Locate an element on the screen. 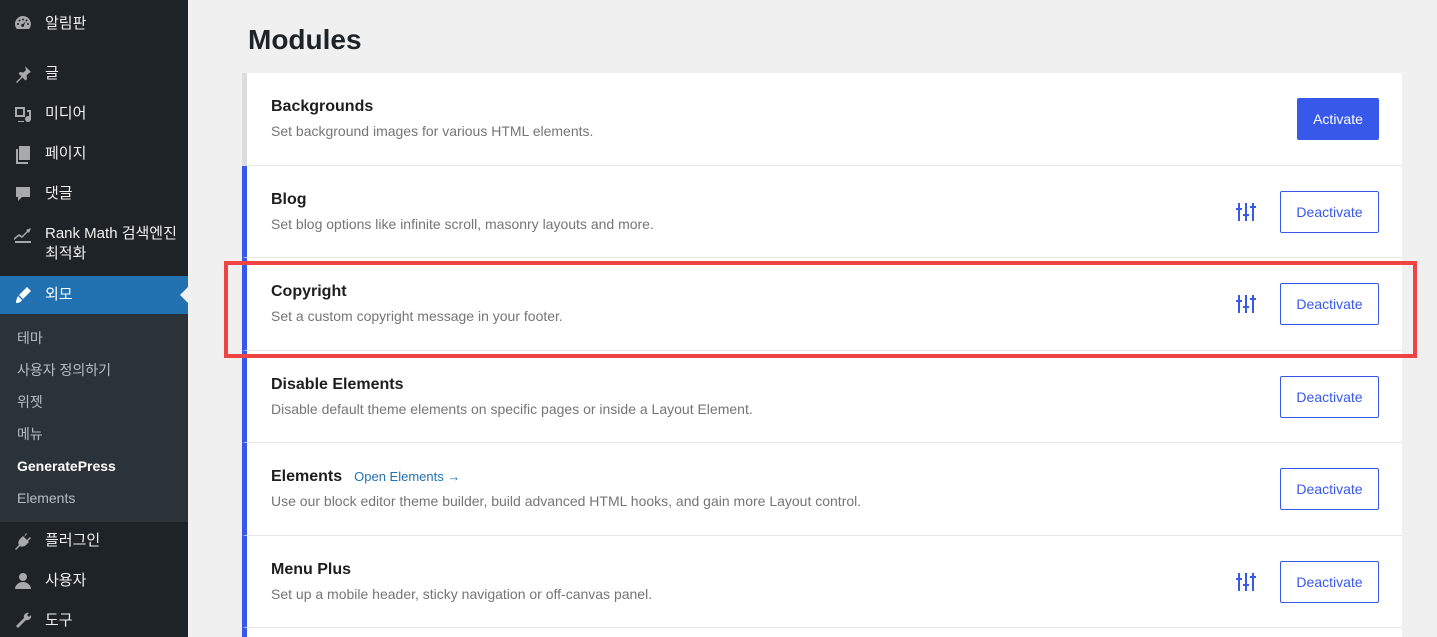 The height and width of the screenshot is (637, 1437). sidebar-item-rank-math: Rank Math 검색엔진 최적화 is located at coordinates (94, 244).